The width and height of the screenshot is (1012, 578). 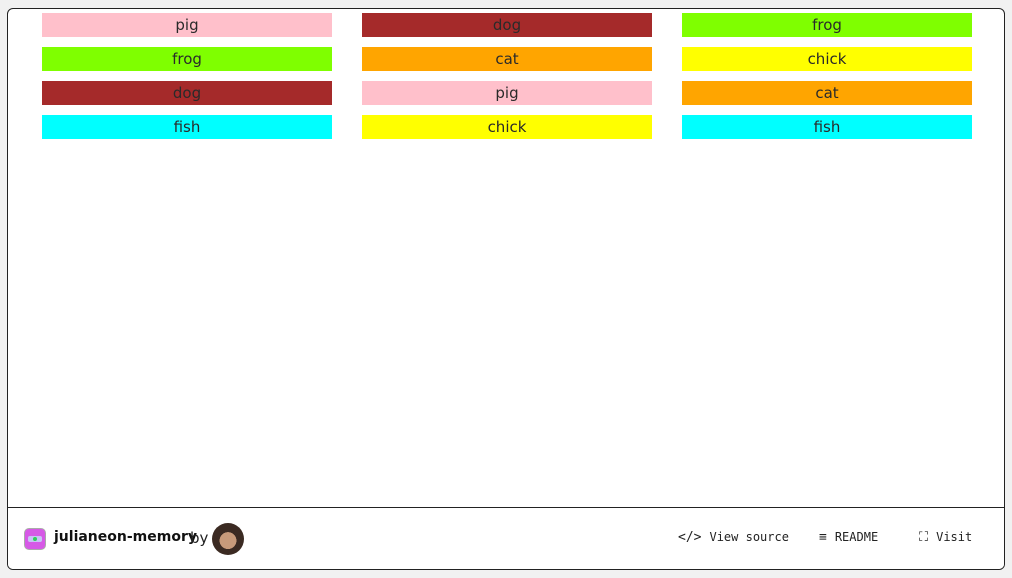 What do you see at coordinates (35, 539) in the screenshot?
I see `project-icon` at bounding box center [35, 539].